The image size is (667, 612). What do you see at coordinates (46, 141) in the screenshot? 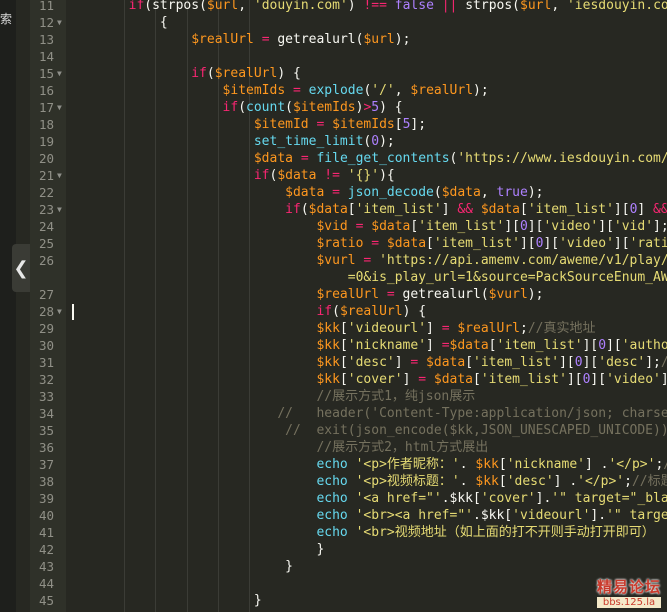
I see `line-number: 19` at bounding box center [46, 141].